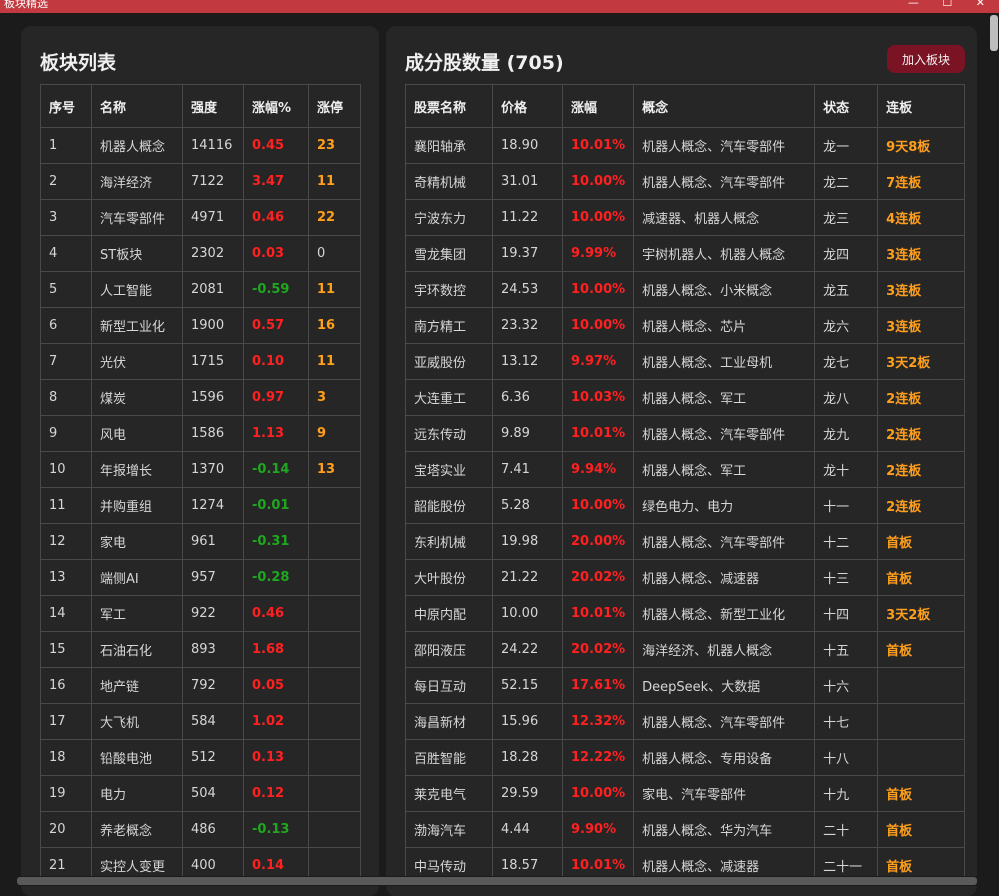 The width and height of the screenshot is (999, 896). What do you see at coordinates (724, 325) in the screenshot?
I see `stock-concepts: 机器人概念、芯片` at bounding box center [724, 325].